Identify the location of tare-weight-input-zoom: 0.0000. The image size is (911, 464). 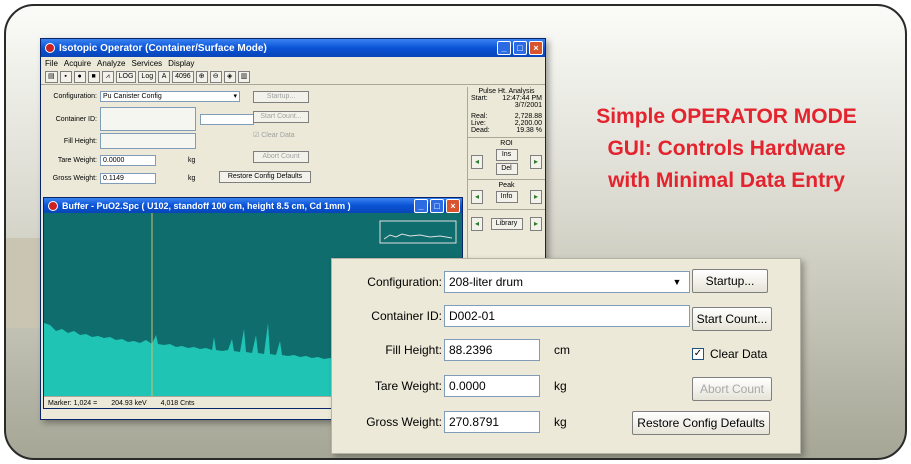
(492, 386).